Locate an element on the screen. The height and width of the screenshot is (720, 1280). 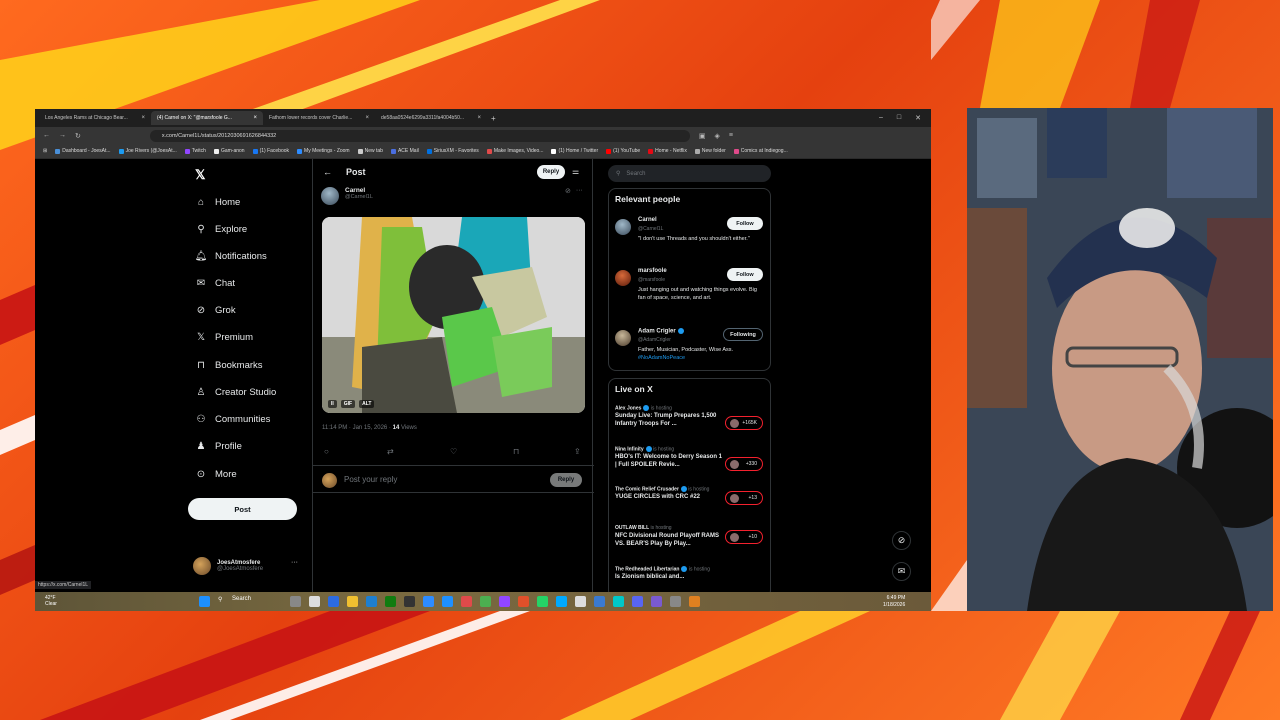
pause-icon: II is located at coordinates (332, 404).